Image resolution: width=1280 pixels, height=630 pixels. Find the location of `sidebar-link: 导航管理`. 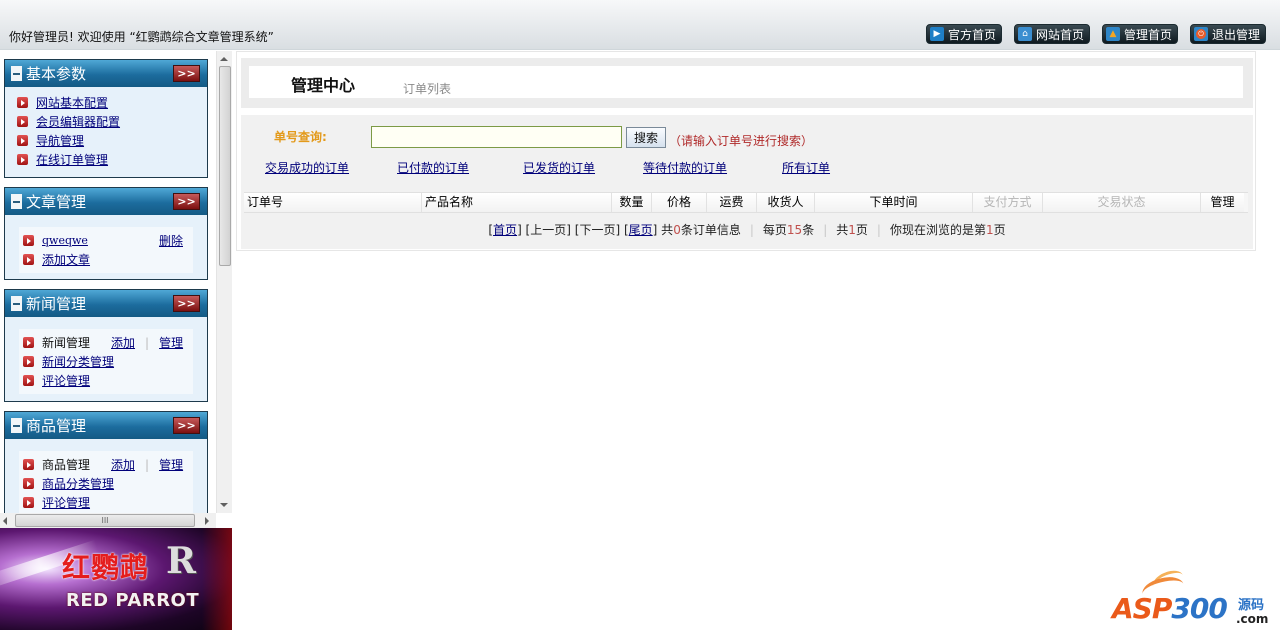

sidebar-link: 导航管理 is located at coordinates (60, 140).